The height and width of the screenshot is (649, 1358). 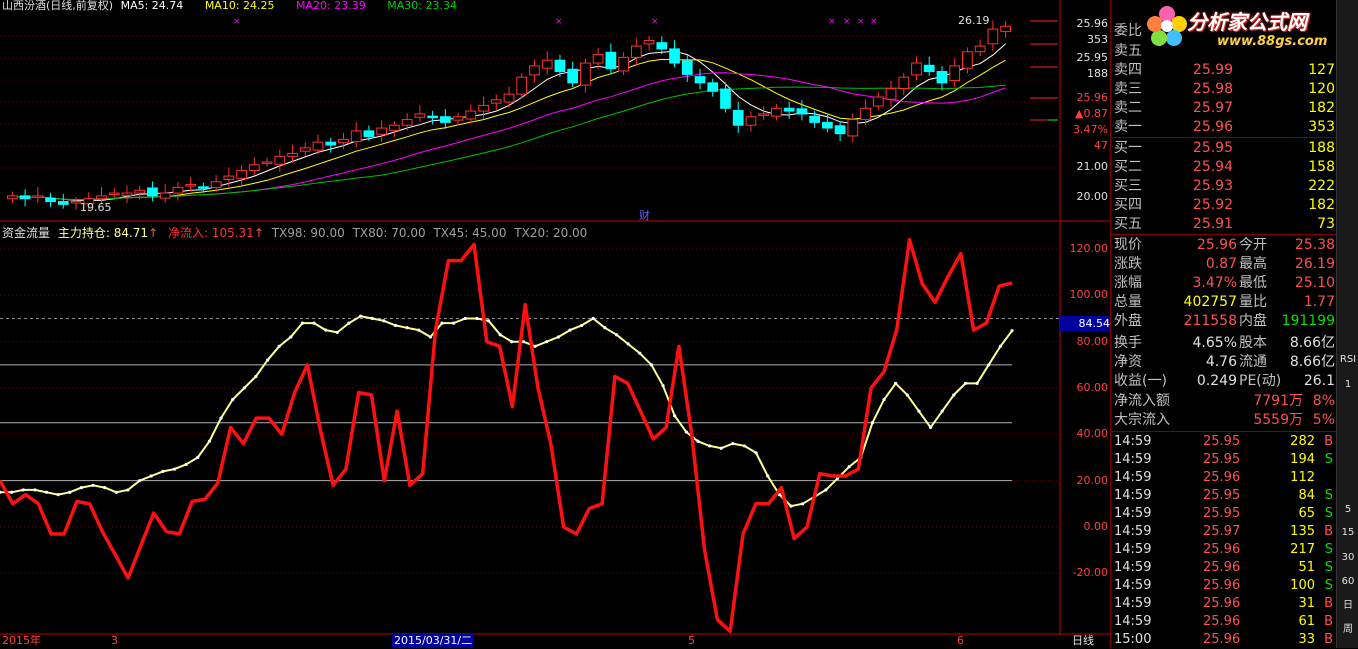 I want to click on sidebar-button: RSI, so click(x=1348, y=360).